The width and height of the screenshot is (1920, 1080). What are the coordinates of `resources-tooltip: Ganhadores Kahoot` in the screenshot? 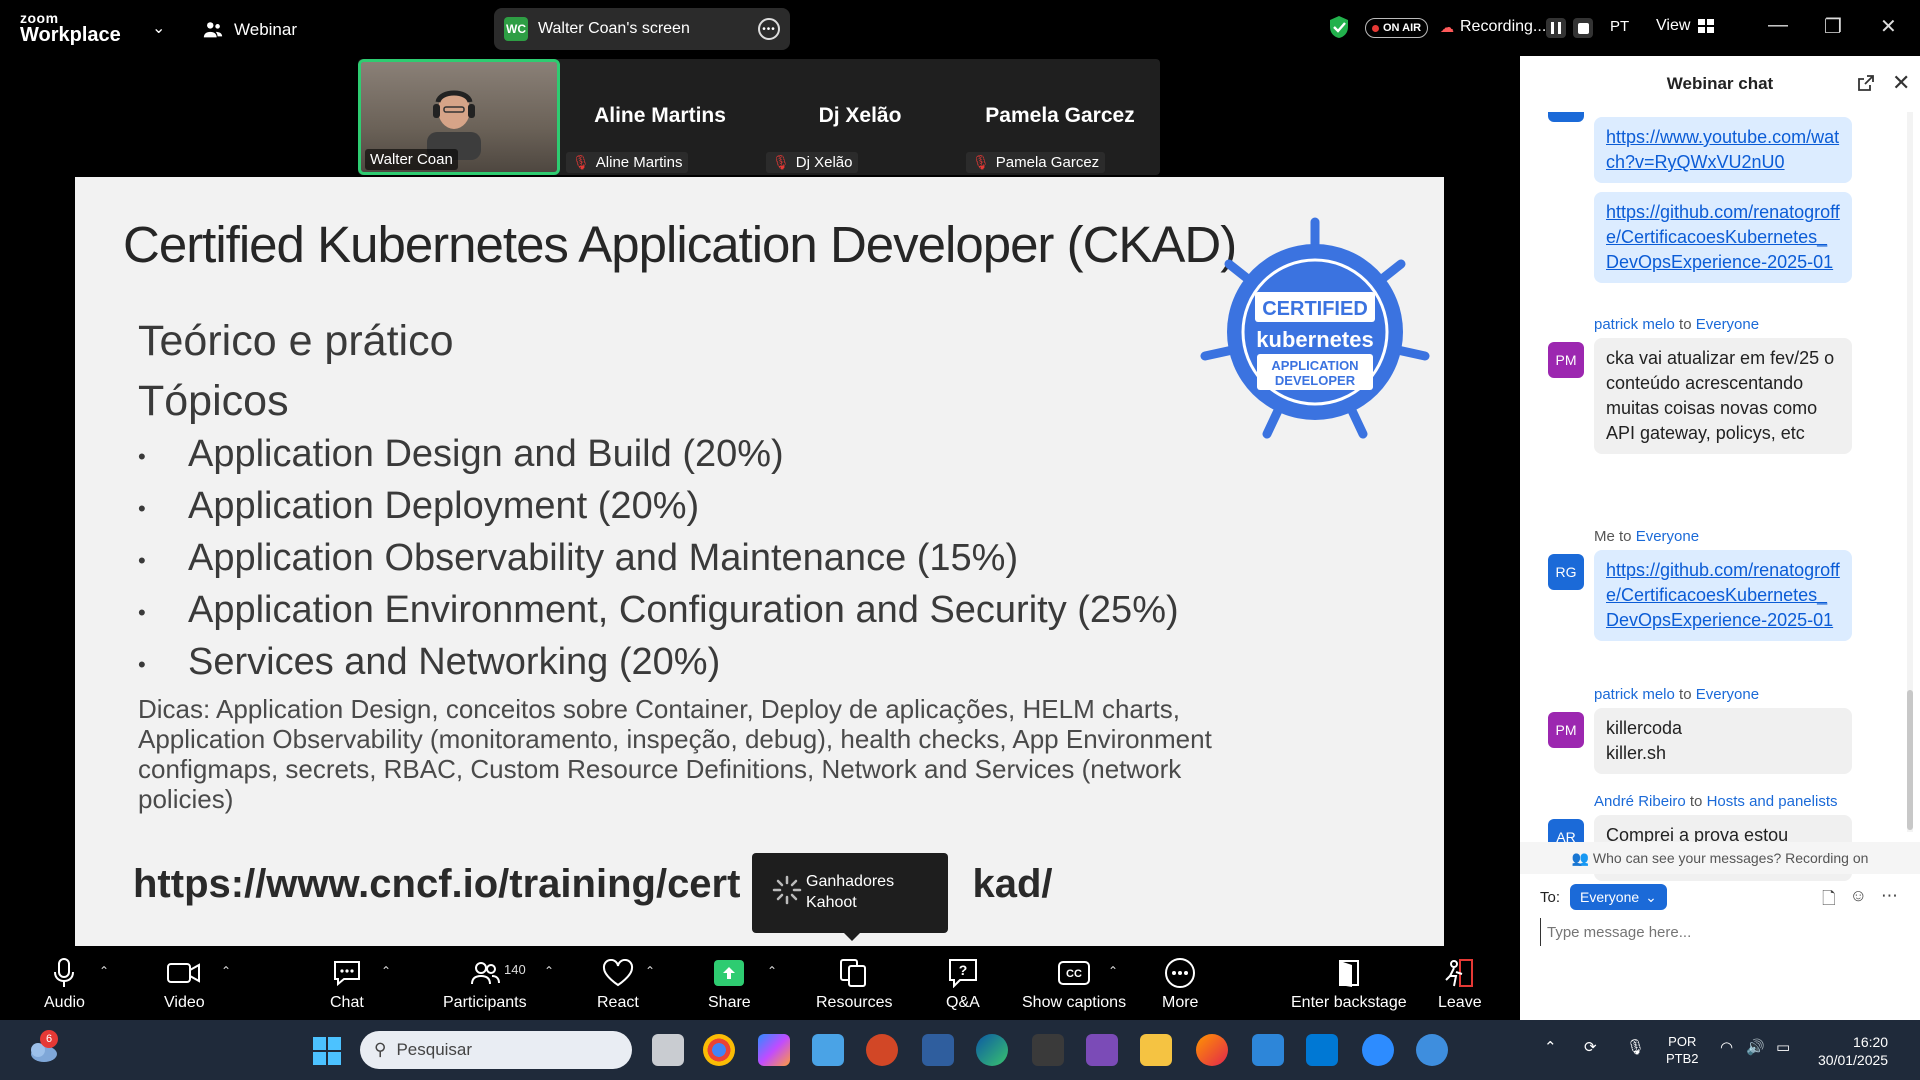 It's located at (850, 897).